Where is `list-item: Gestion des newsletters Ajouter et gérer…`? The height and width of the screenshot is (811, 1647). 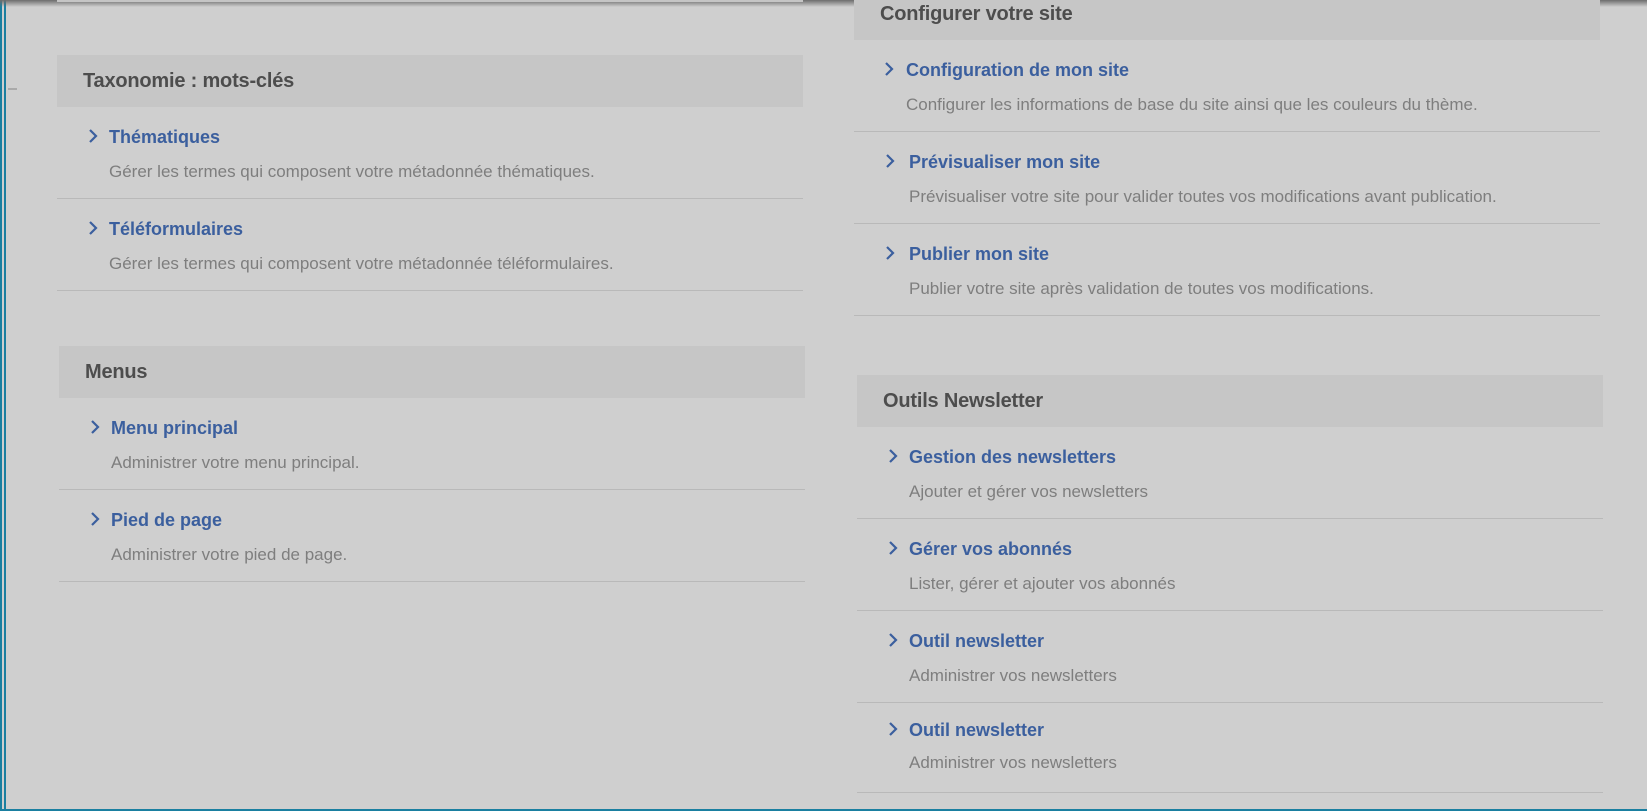
list-item: Gestion des newsletters Ajouter et gérer… is located at coordinates (1230, 473).